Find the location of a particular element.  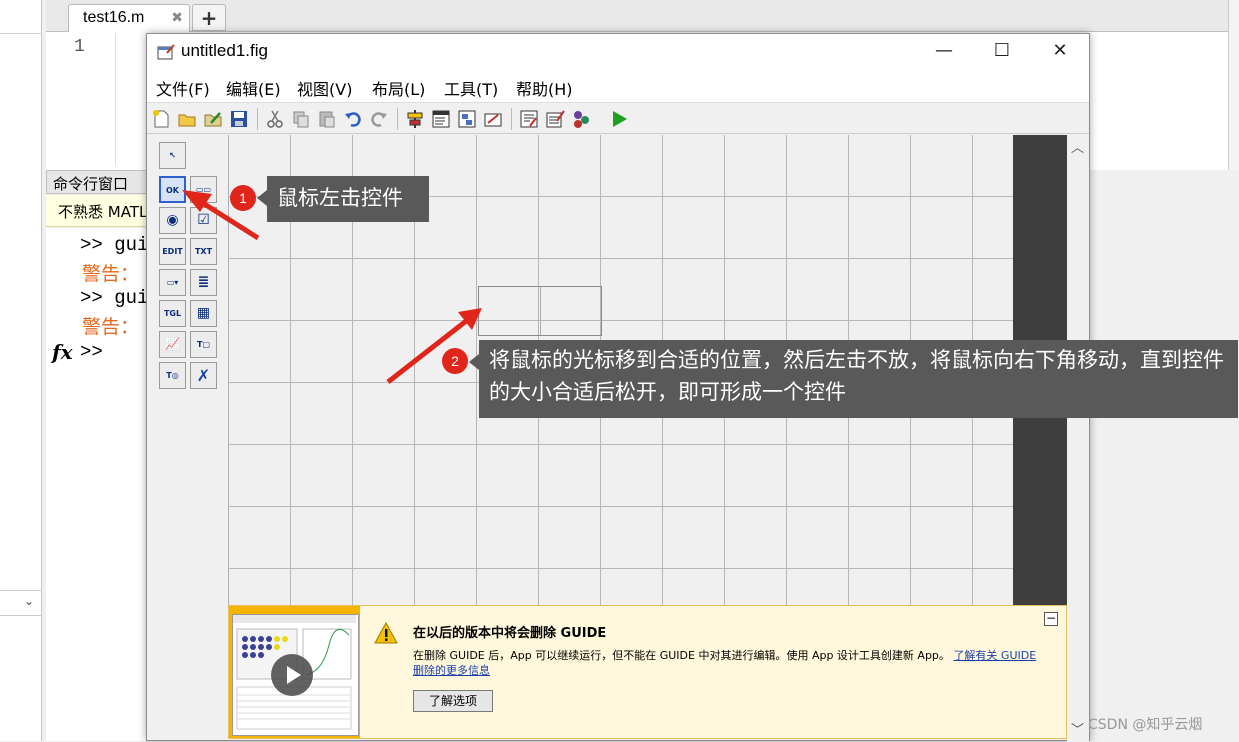

editor-scrollbar is located at coordinates (1233, 85).